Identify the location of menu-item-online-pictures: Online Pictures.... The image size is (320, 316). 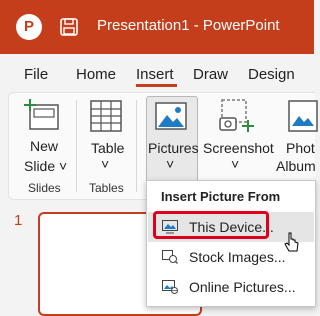
(231, 287).